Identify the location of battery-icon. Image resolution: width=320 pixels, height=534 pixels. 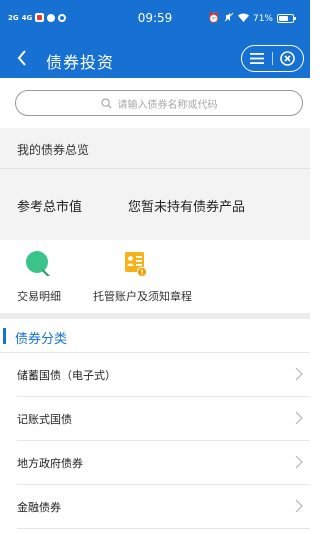
(286, 18).